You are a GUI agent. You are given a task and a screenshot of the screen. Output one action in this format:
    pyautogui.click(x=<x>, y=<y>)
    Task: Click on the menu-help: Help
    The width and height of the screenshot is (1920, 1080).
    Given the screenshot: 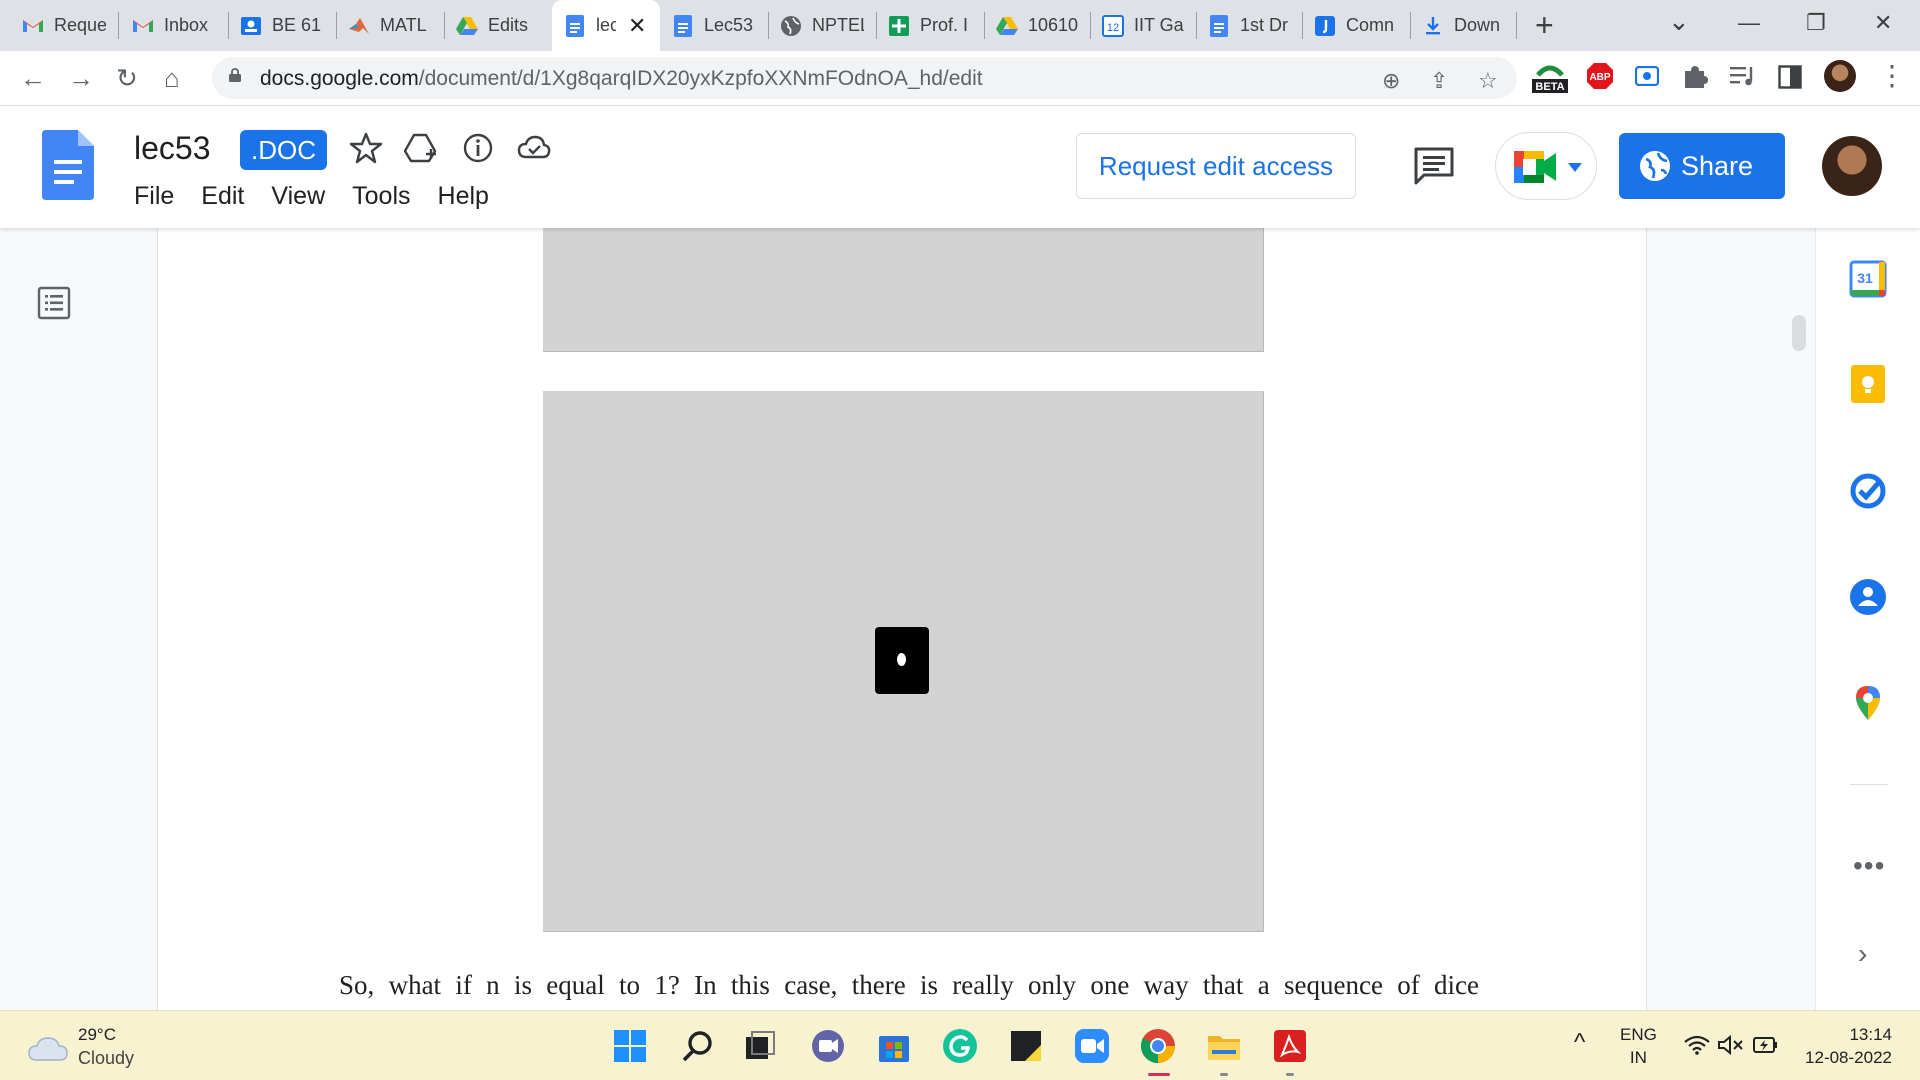 What is the action you would take?
    pyautogui.click(x=463, y=196)
    